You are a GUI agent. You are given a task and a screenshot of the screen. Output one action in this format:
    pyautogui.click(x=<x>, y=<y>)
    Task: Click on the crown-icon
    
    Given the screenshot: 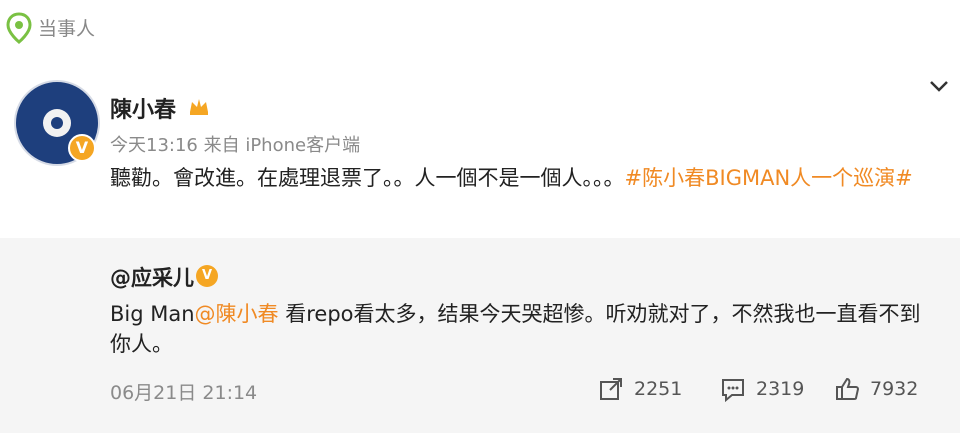 What is the action you would take?
    pyautogui.click(x=199, y=107)
    